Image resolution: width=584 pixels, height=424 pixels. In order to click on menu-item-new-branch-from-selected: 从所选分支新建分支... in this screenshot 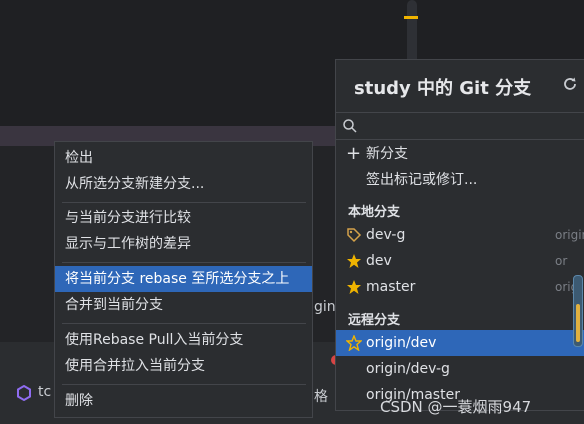, I will do `click(183, 184)`.